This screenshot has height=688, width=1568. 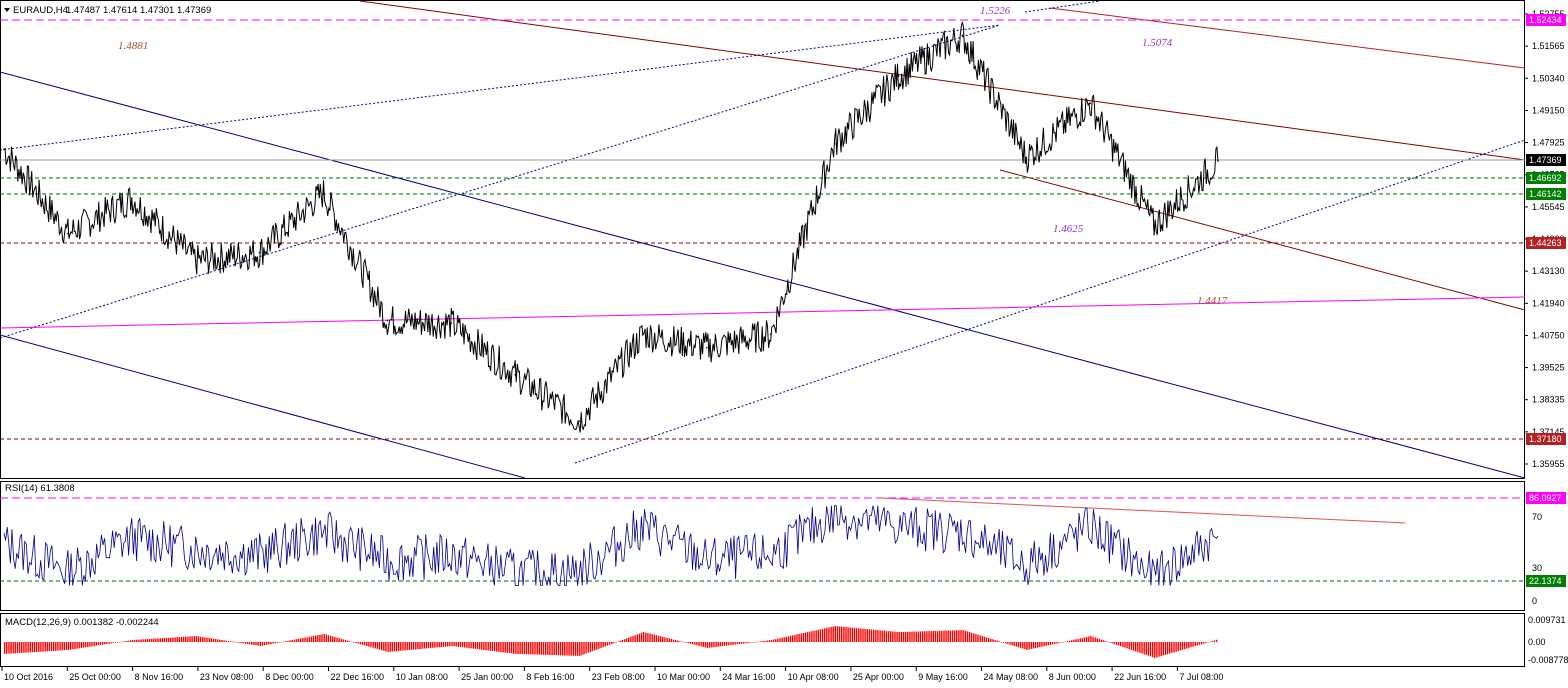 I want to click on x-tick-label: 25 Oct 00:00, so click(x=95, y=677).